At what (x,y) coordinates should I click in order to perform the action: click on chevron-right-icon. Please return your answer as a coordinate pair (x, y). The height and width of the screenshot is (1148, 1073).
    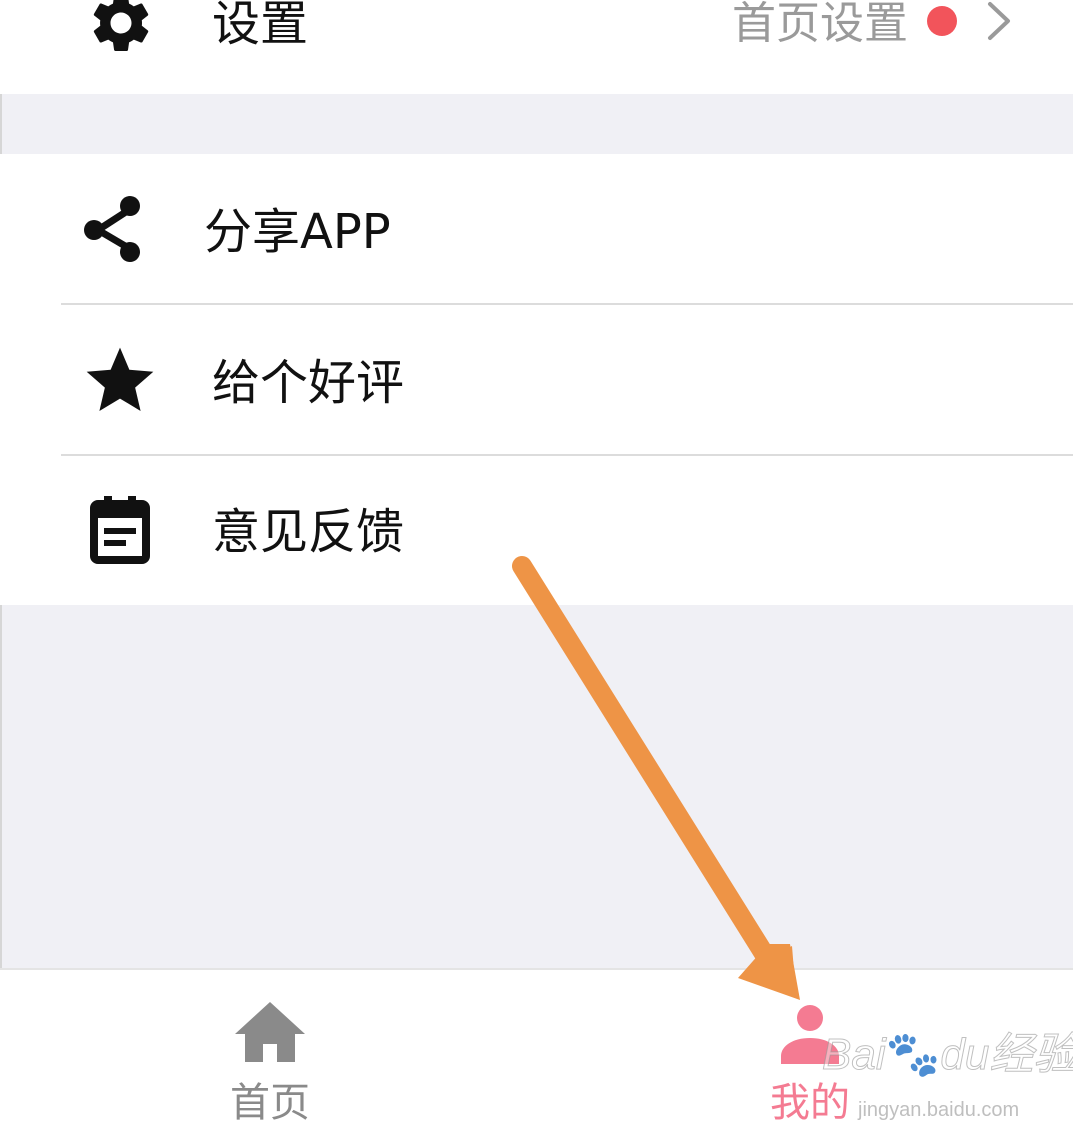
    Looking at the image, I should click on (999, 22).